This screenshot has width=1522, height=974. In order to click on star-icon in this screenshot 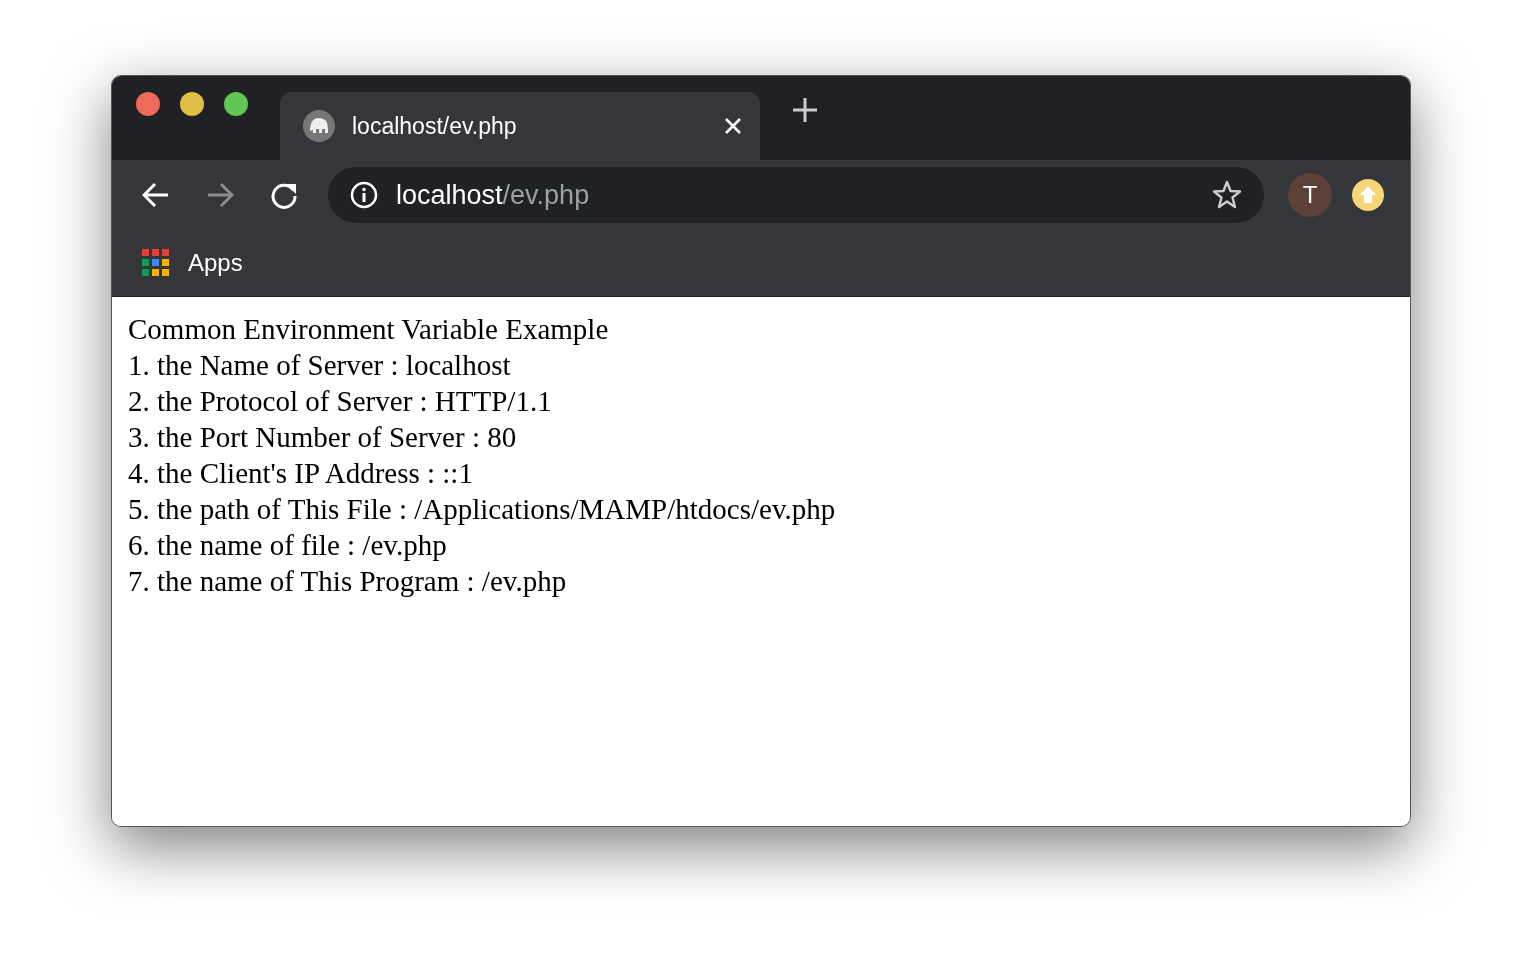, I will do `click(1227, 195)`.